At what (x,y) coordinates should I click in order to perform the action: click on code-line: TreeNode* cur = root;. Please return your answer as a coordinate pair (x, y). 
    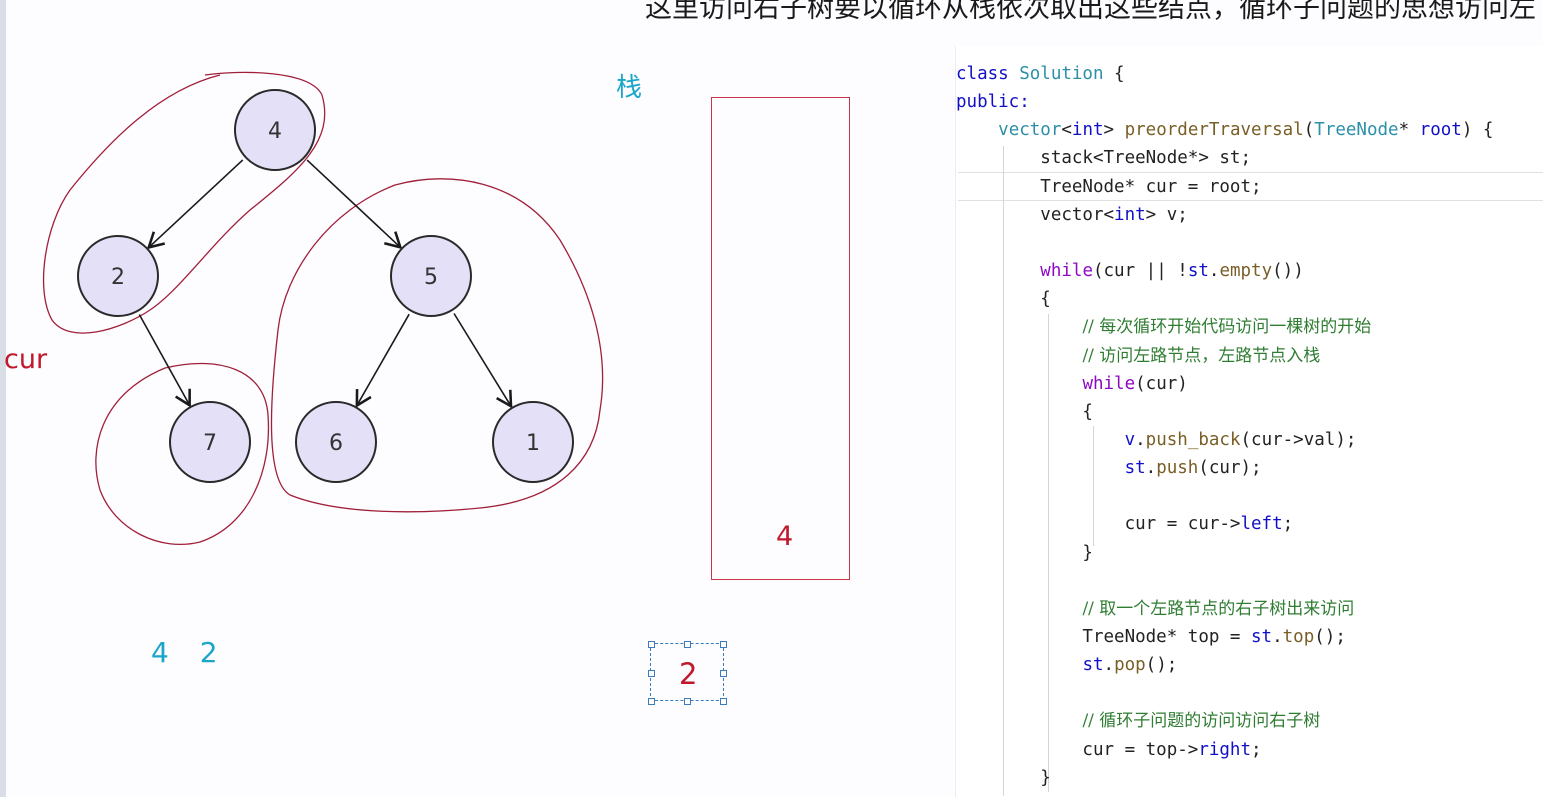
    Looking at the image, I should click on (1108, 187).